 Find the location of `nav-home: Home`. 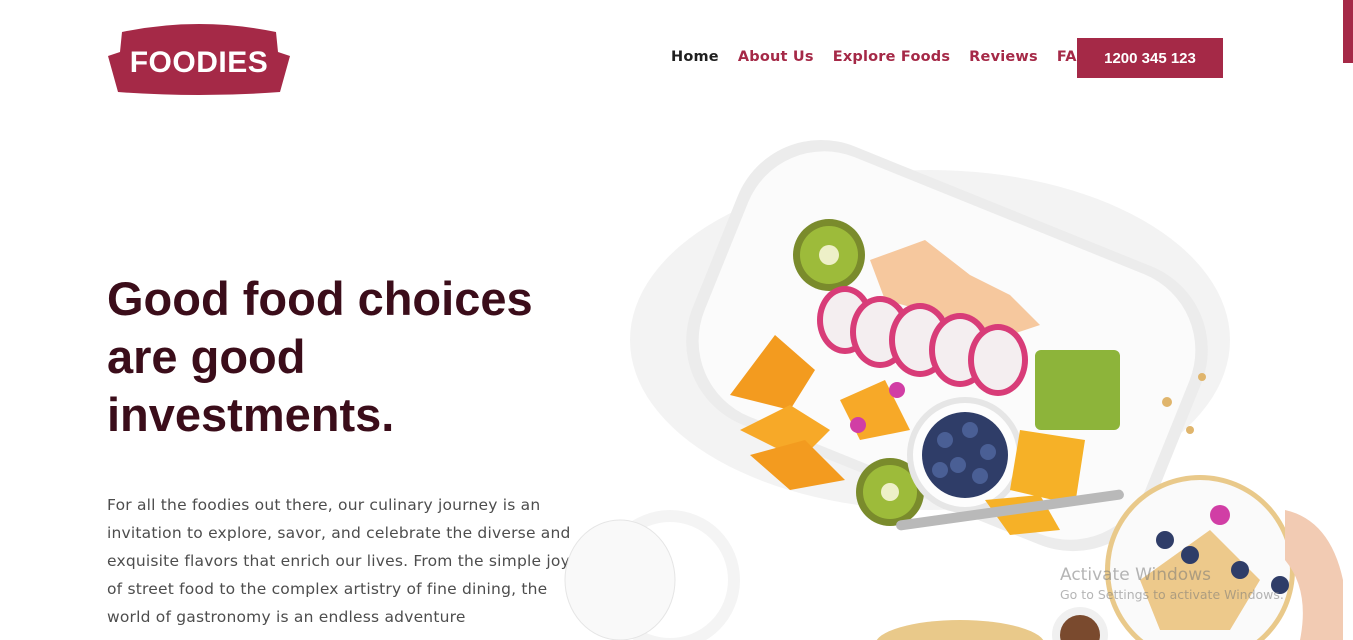

nav-home: Home is located at coordinates (695, 57).